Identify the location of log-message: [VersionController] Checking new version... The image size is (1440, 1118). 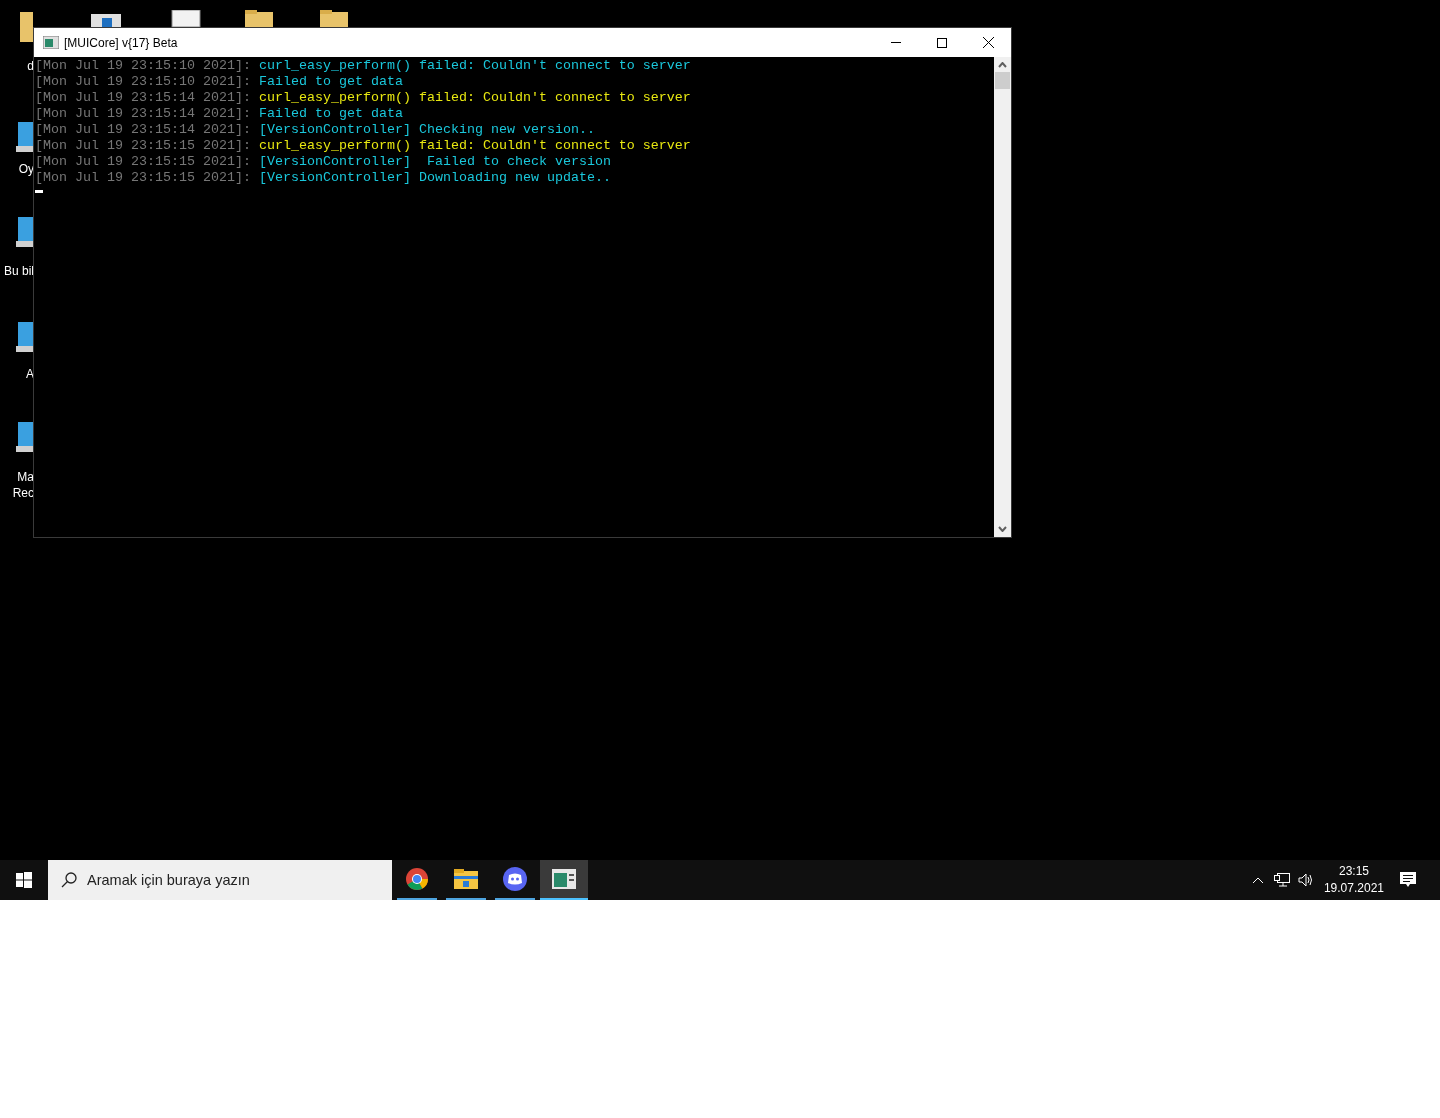
(426, 130).